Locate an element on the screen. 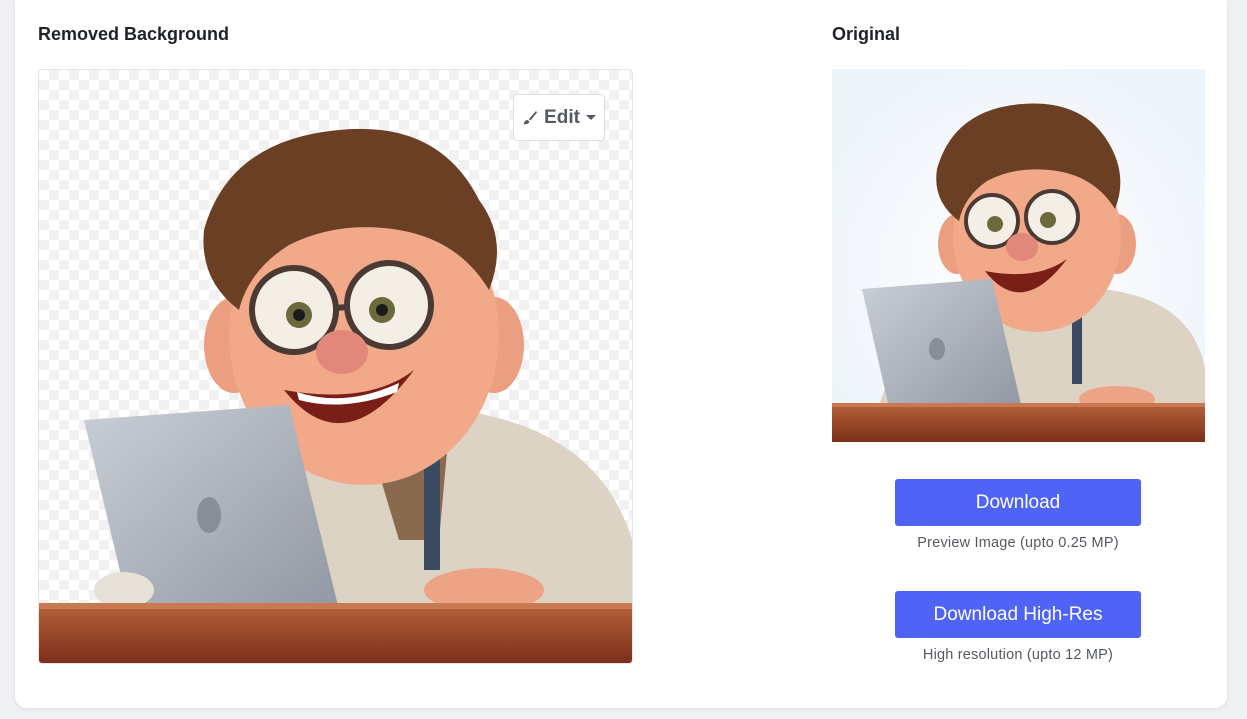 This screenshot has height=719, width=1247. download-high-res-button: Download High-Res is located at coordinates (1018, 614).